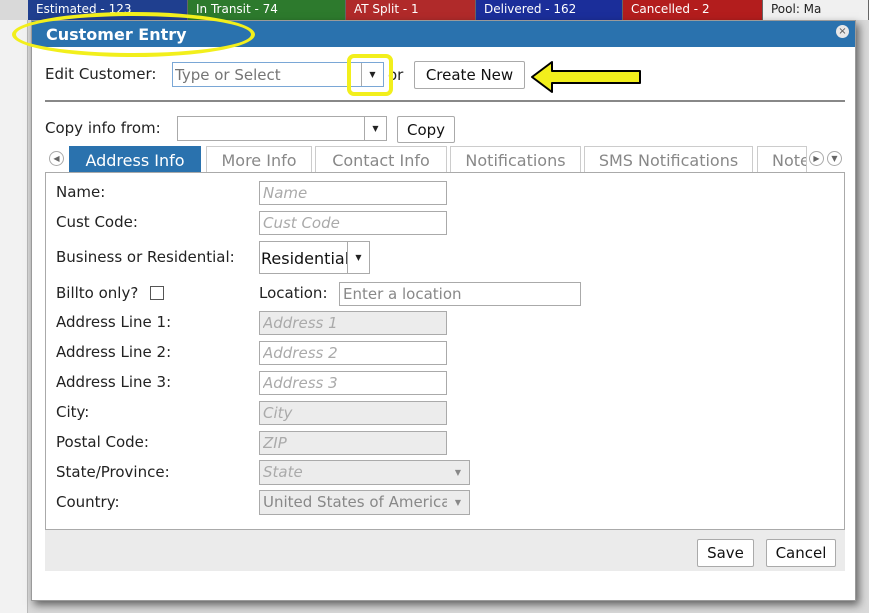  Describe the element at coordinates (816, 158) in the screenshot. I see `scroll-right-icon: ▶` at that location.